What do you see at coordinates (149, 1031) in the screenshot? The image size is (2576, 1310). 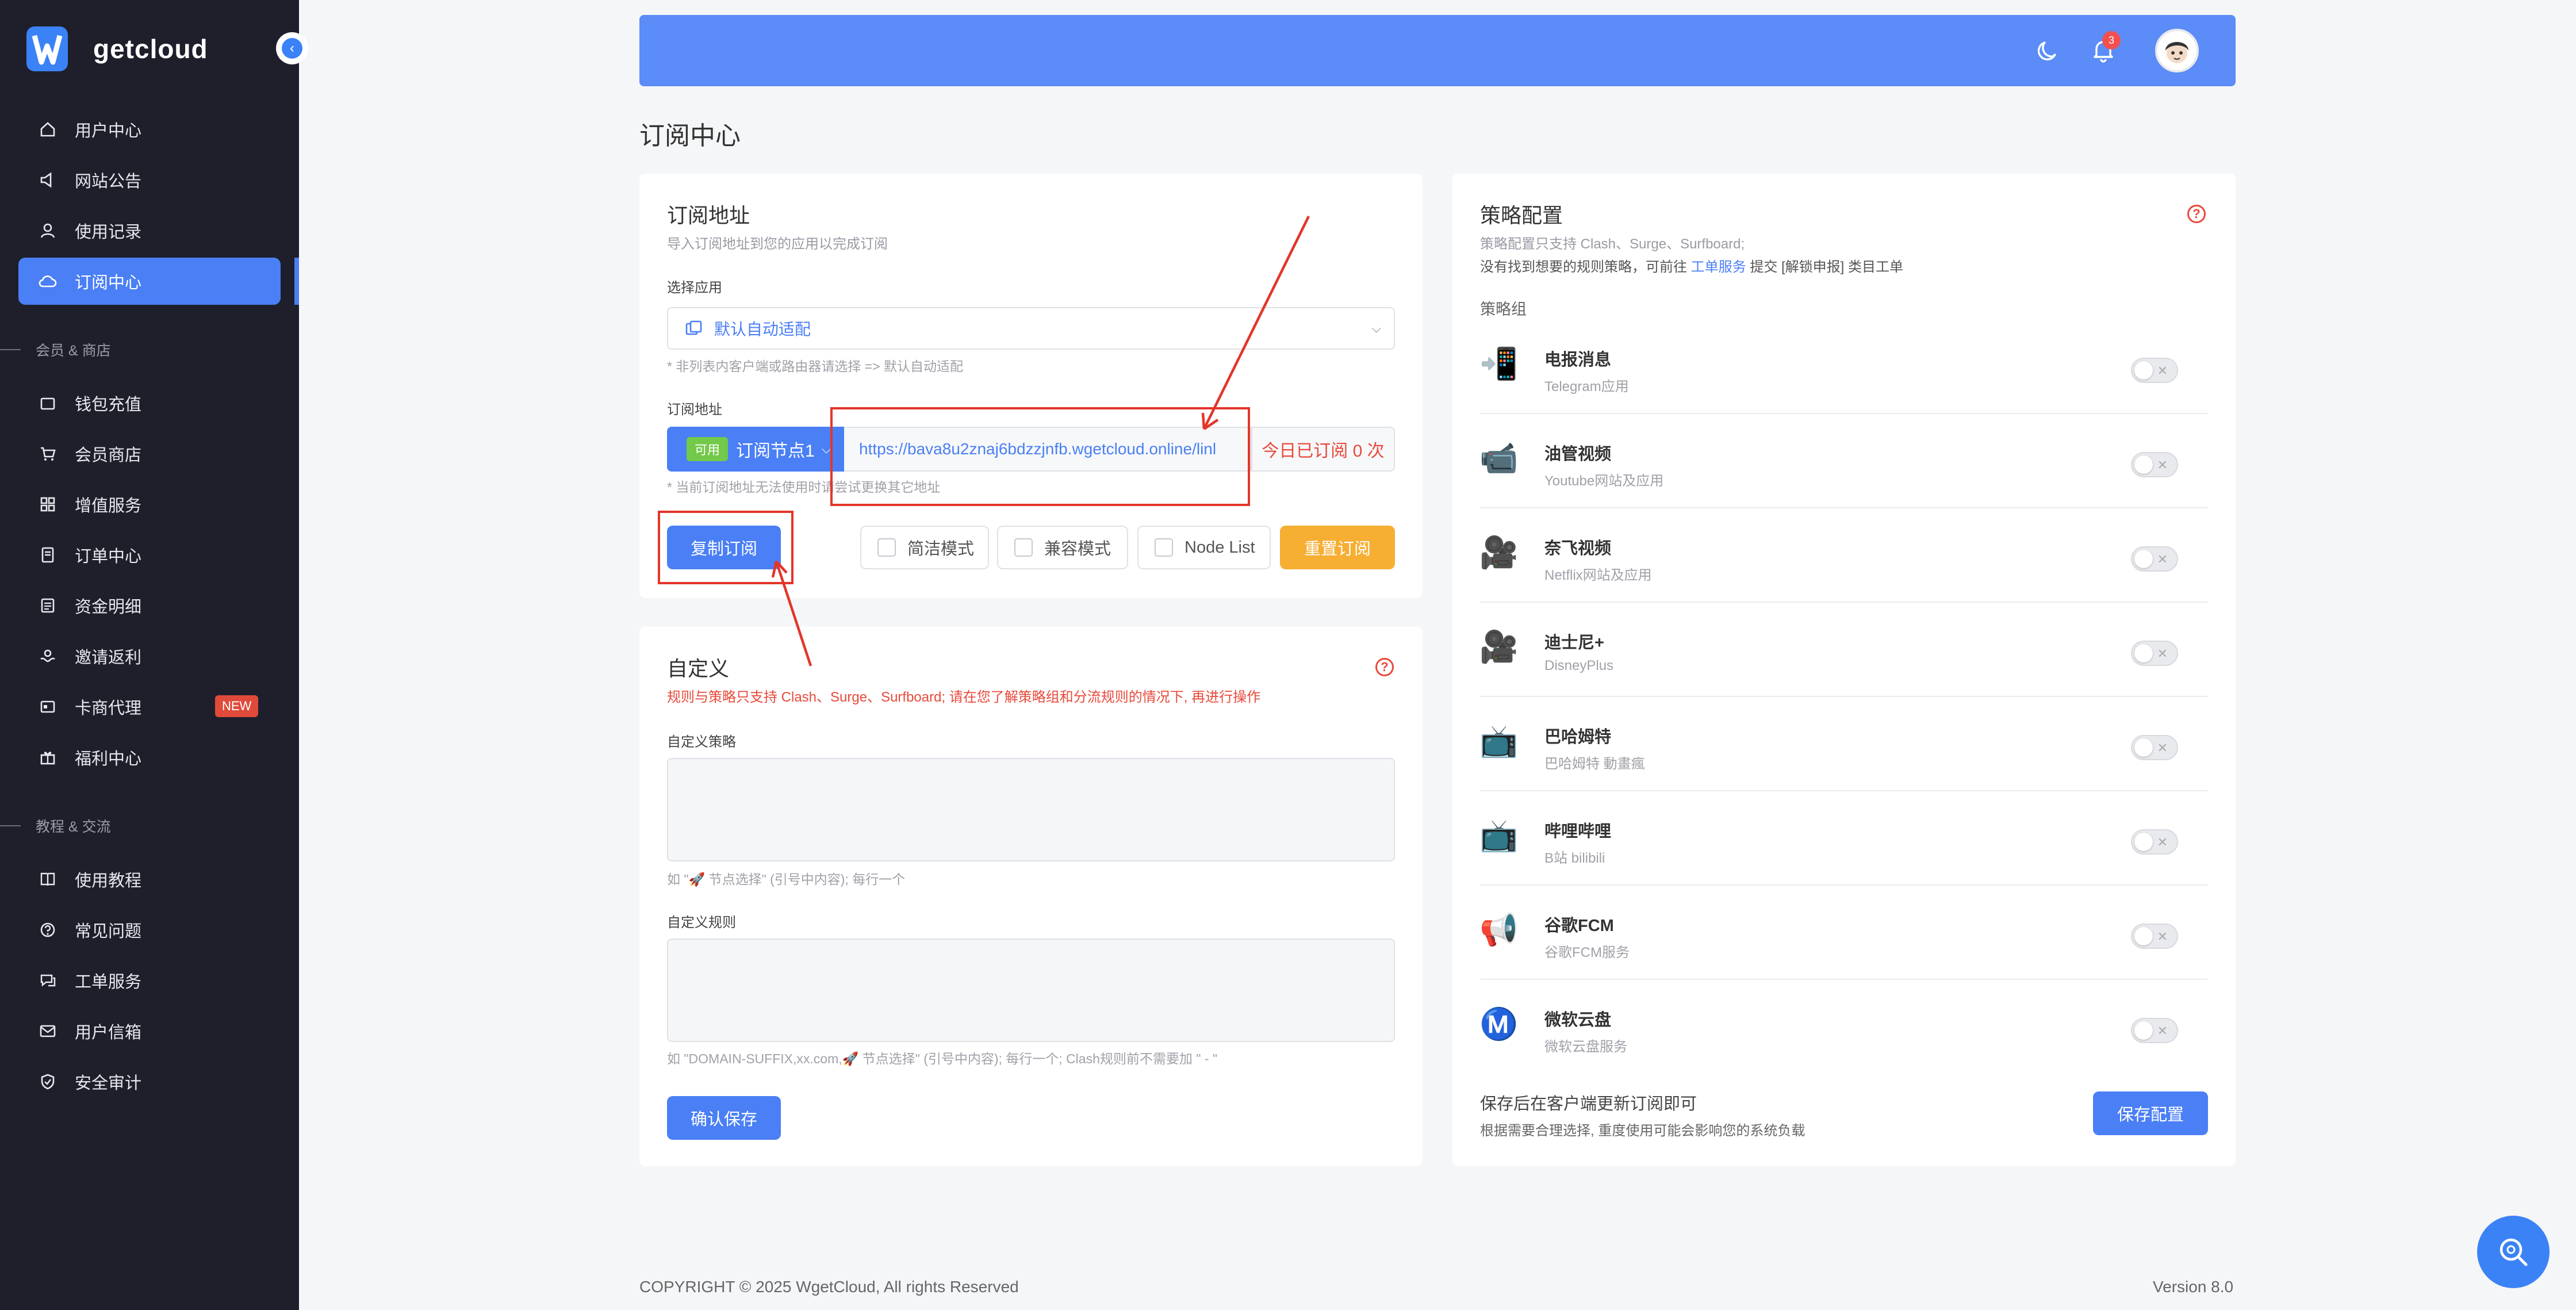 I see `sidebar-item-mailbox: 用户信箱` at bounding box center [149, 1031].